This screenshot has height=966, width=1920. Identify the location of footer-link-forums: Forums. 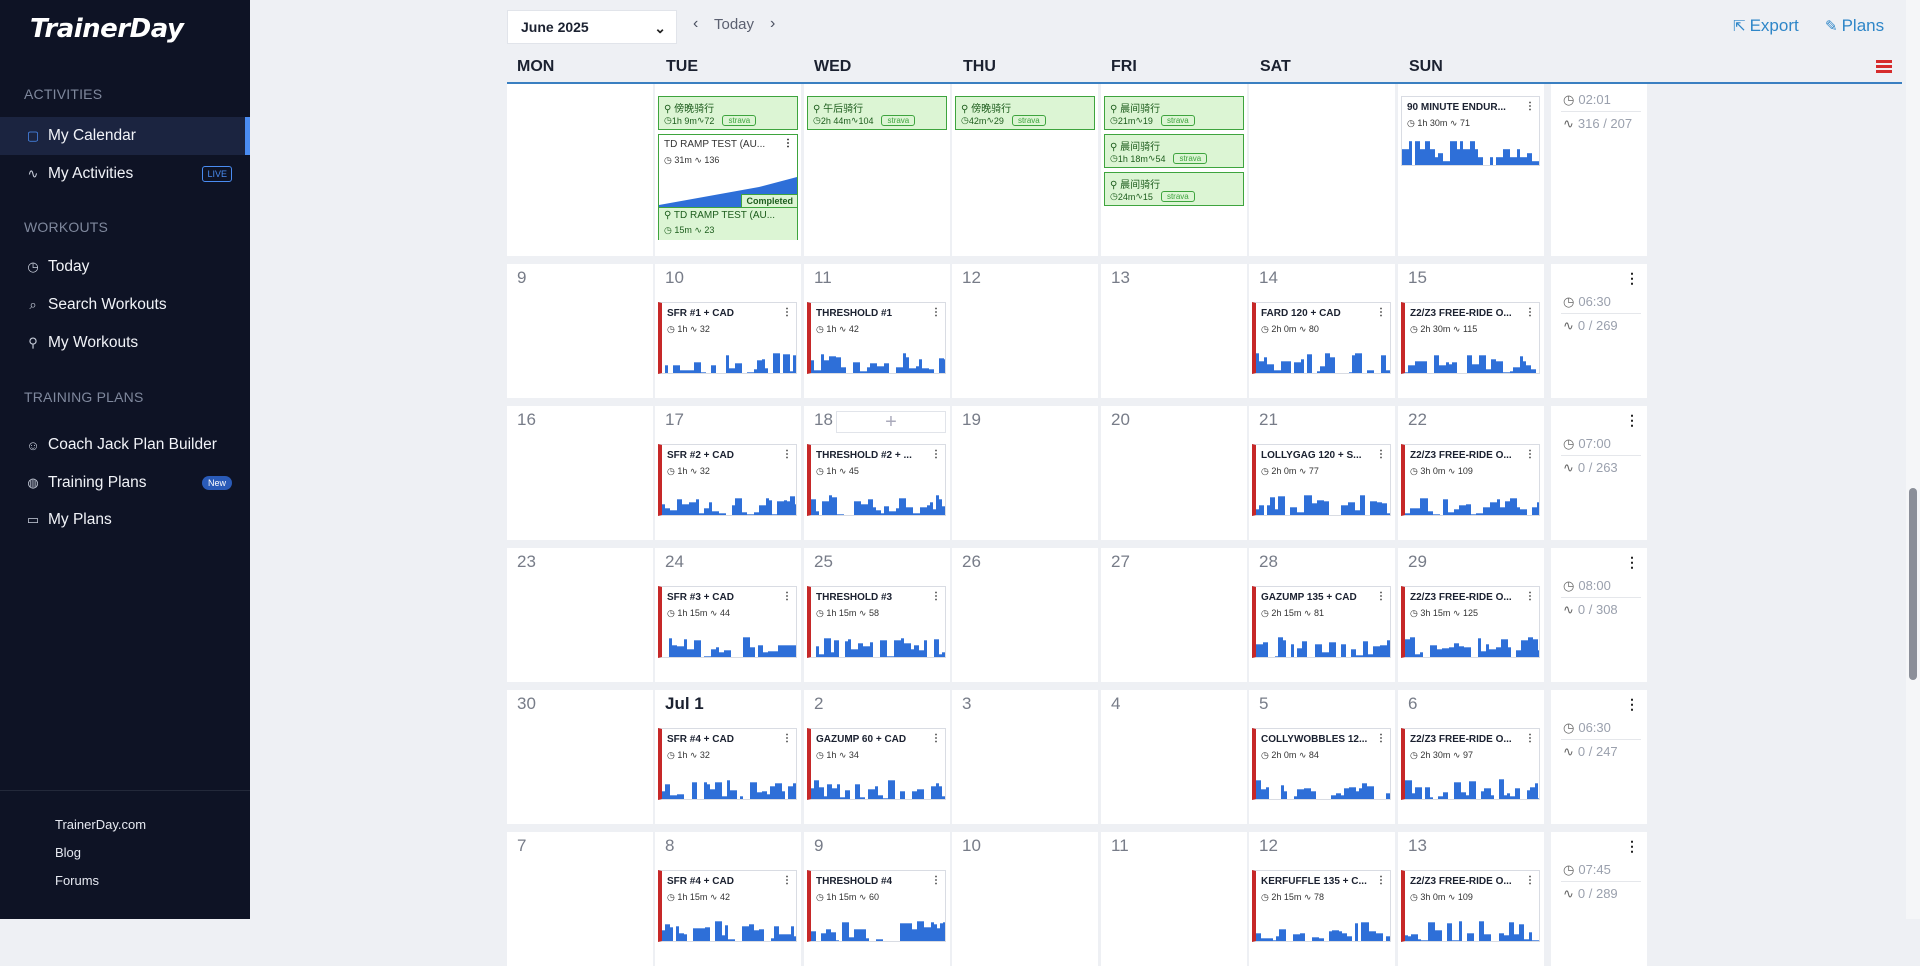
(77, 880).